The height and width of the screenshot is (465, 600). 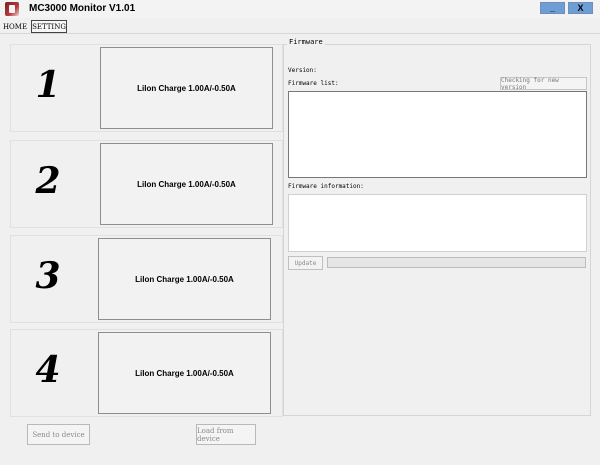 What do you see at coordinates (48, 181) in the screenshot?
I see `channel-number: 2` at bounding box center [48, 181].